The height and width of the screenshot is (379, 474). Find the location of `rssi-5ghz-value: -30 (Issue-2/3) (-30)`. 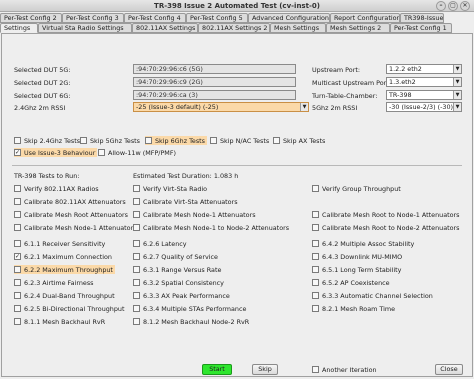

rssi-5ghz-value: -30 (Issue-2/3) (-30) is located at coordinates (421, 107).